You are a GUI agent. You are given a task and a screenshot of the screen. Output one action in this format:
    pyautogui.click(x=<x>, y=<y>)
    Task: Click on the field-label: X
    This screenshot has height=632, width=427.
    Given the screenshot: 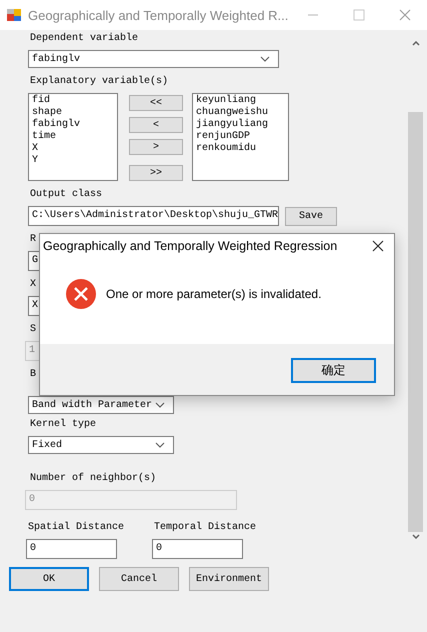 What is the action you would take?
    pyautogui.click(x=33, y=284)
    